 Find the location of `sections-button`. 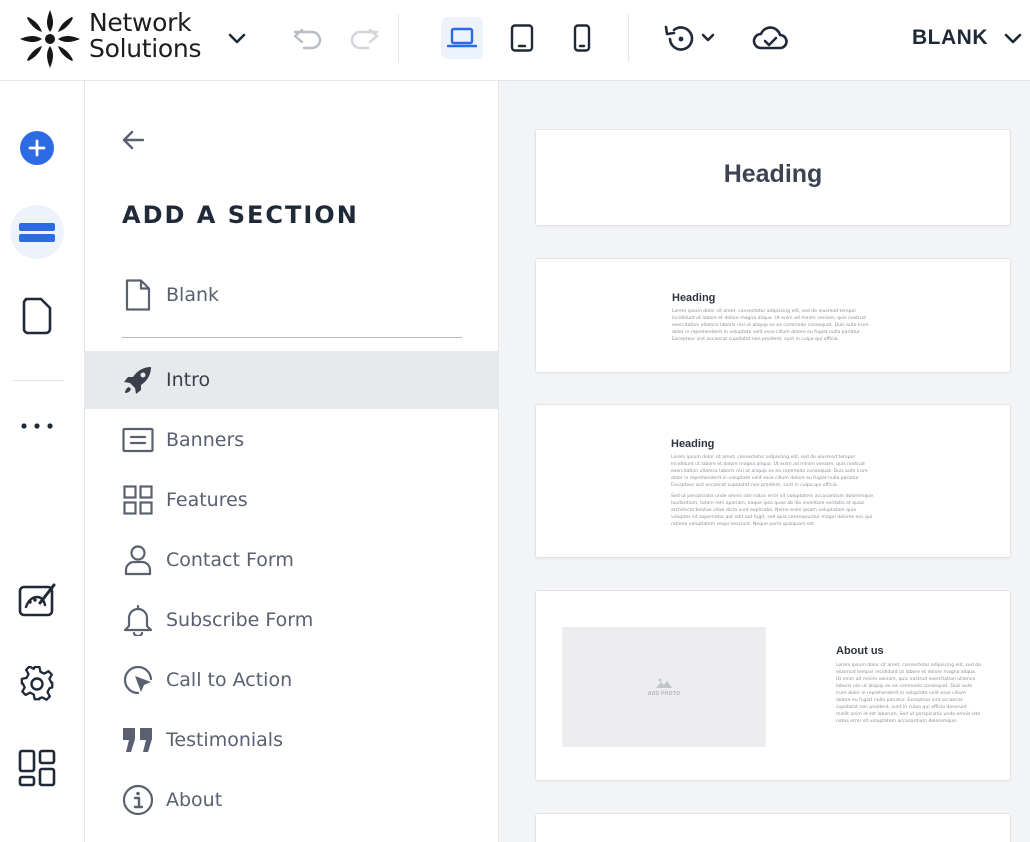

sections-button is located at coordinates (37, 232).